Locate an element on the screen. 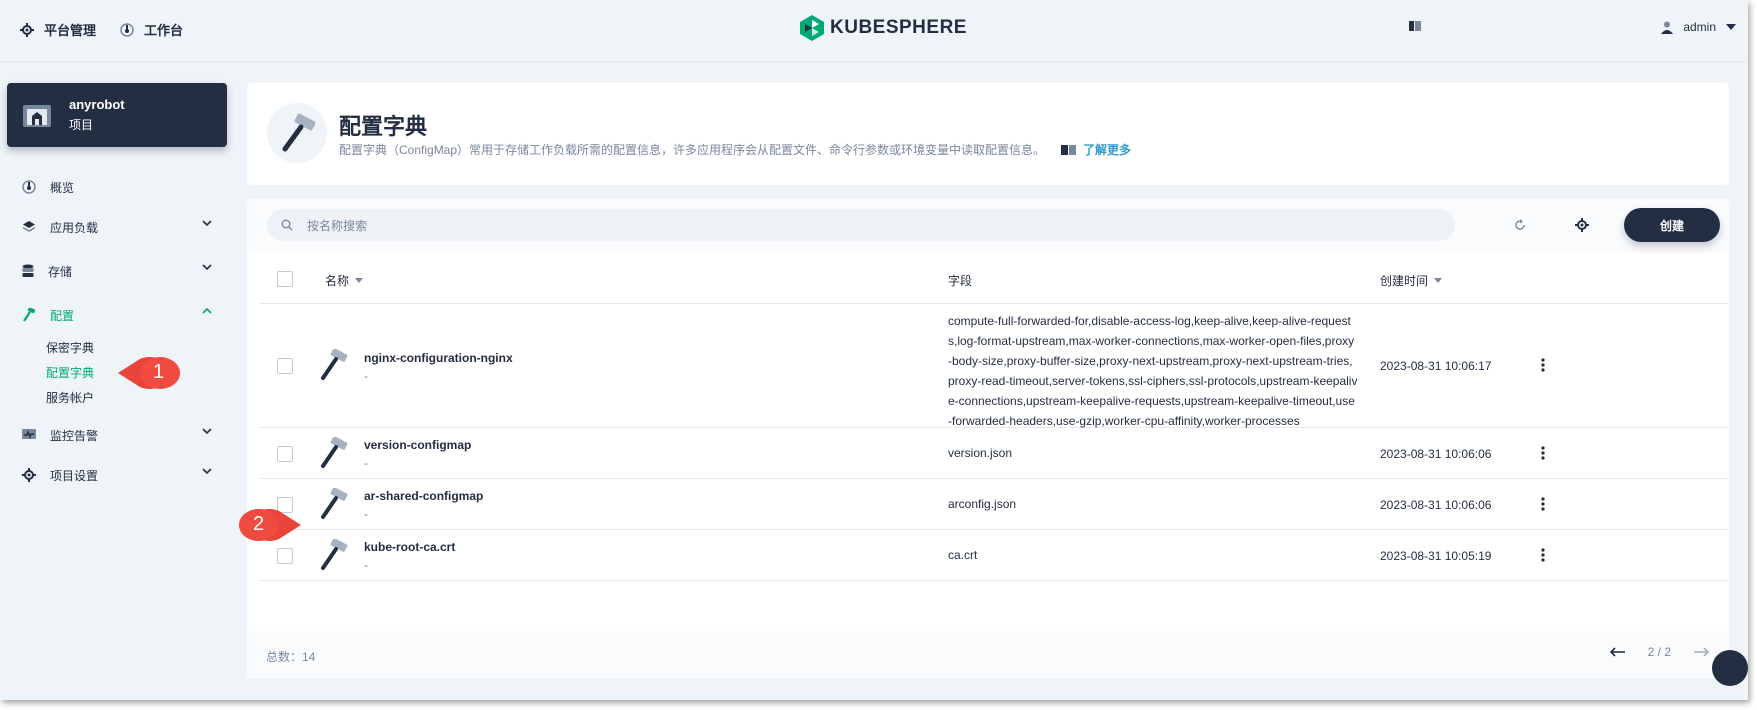  gear-icon is located at coordinates (1582, 225).